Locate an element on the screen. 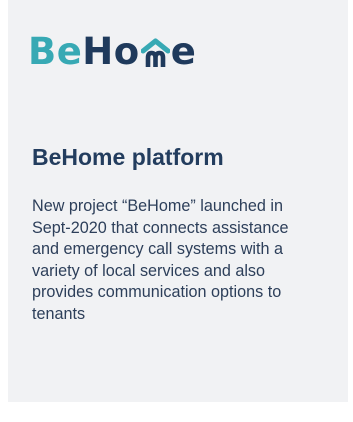 This screenshot has width=353, height=422. description-line: tenants is located at coordinates (59, 313).